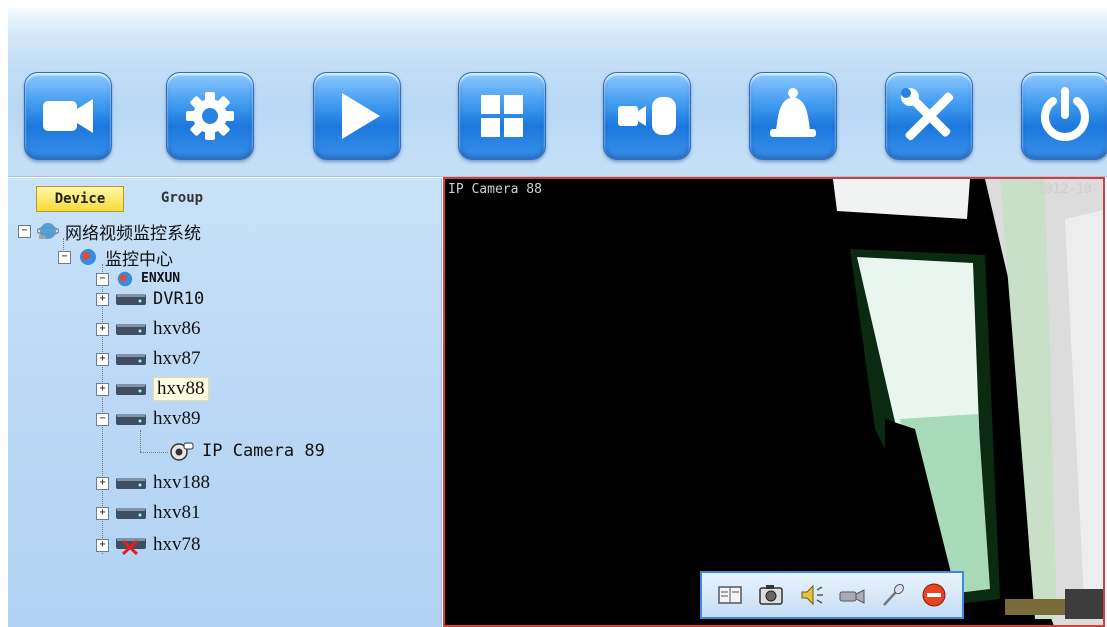  What do you see at coordinates (832, 595) in the screenshot?
I see `video-control-bar` at bounding box center [832, 595].